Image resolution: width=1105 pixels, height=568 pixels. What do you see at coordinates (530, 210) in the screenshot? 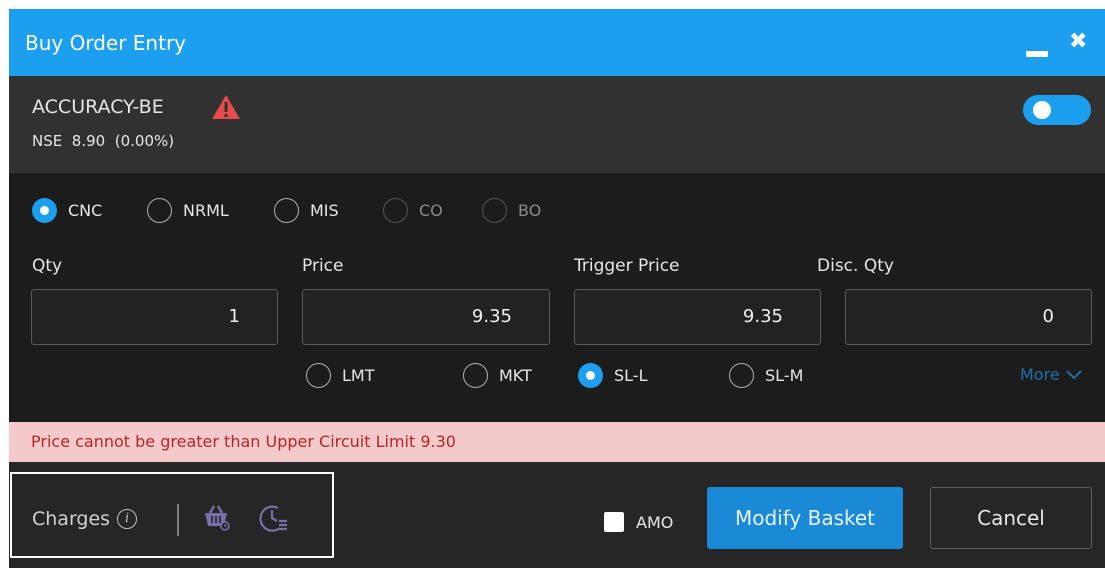
I see `product-label: BO` at bounding box center [530, 210].